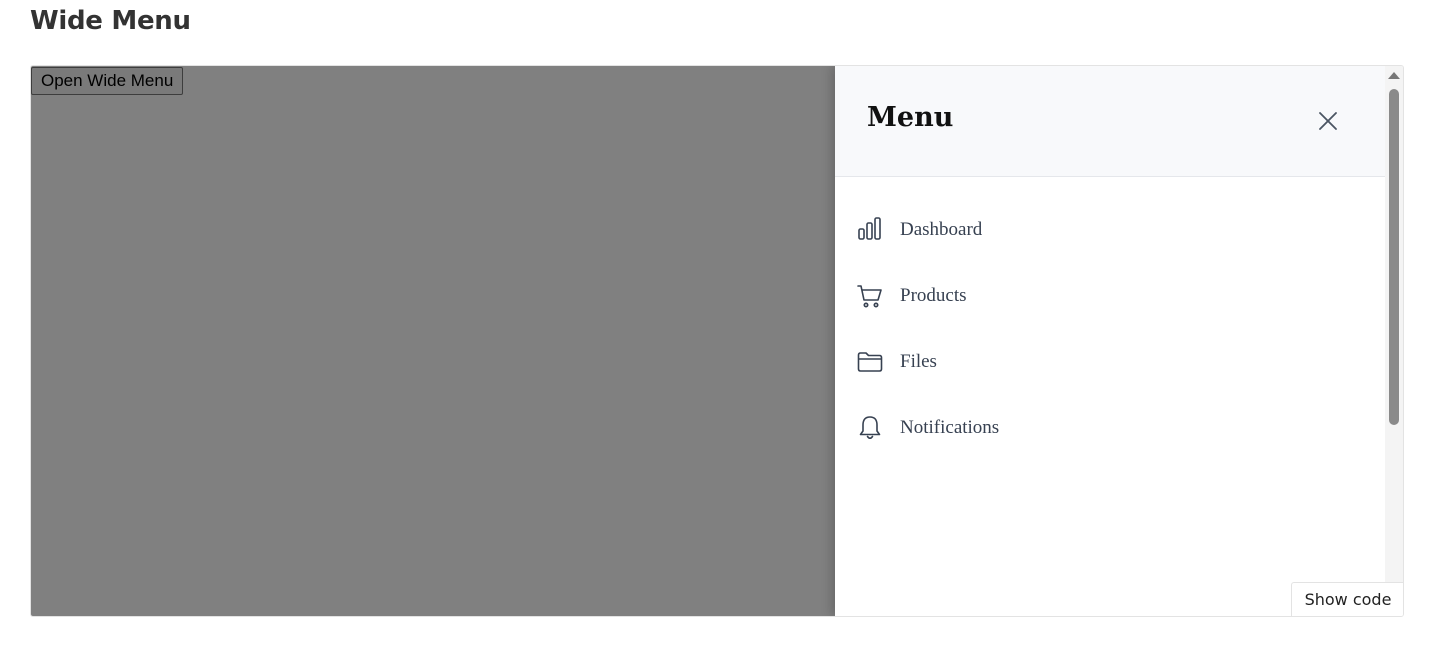 The width and height of the screenshot is (1436, 647). What do you see at coordinates (910, 117) in the screenshot?
I see `drawer-title: Menu` at bounding box center [910, 117].